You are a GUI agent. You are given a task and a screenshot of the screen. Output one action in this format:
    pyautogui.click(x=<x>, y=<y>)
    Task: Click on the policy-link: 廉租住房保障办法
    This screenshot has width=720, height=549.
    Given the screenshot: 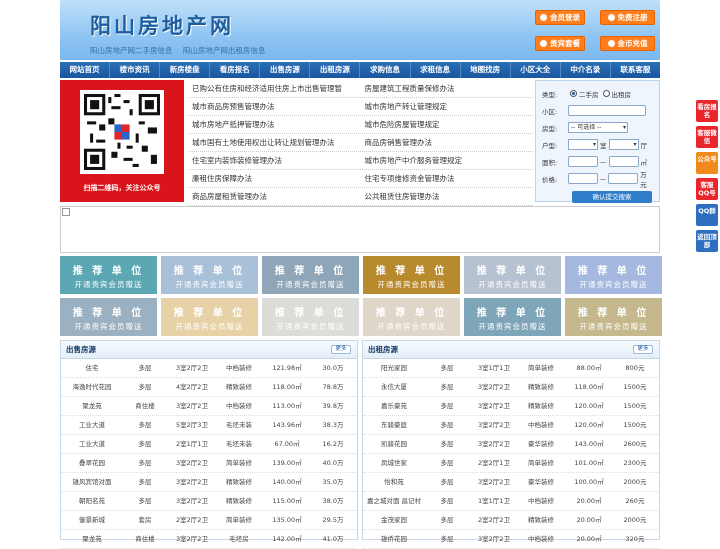 What is the action you would take?
    pyautogui.click(x=274, y=178)
    